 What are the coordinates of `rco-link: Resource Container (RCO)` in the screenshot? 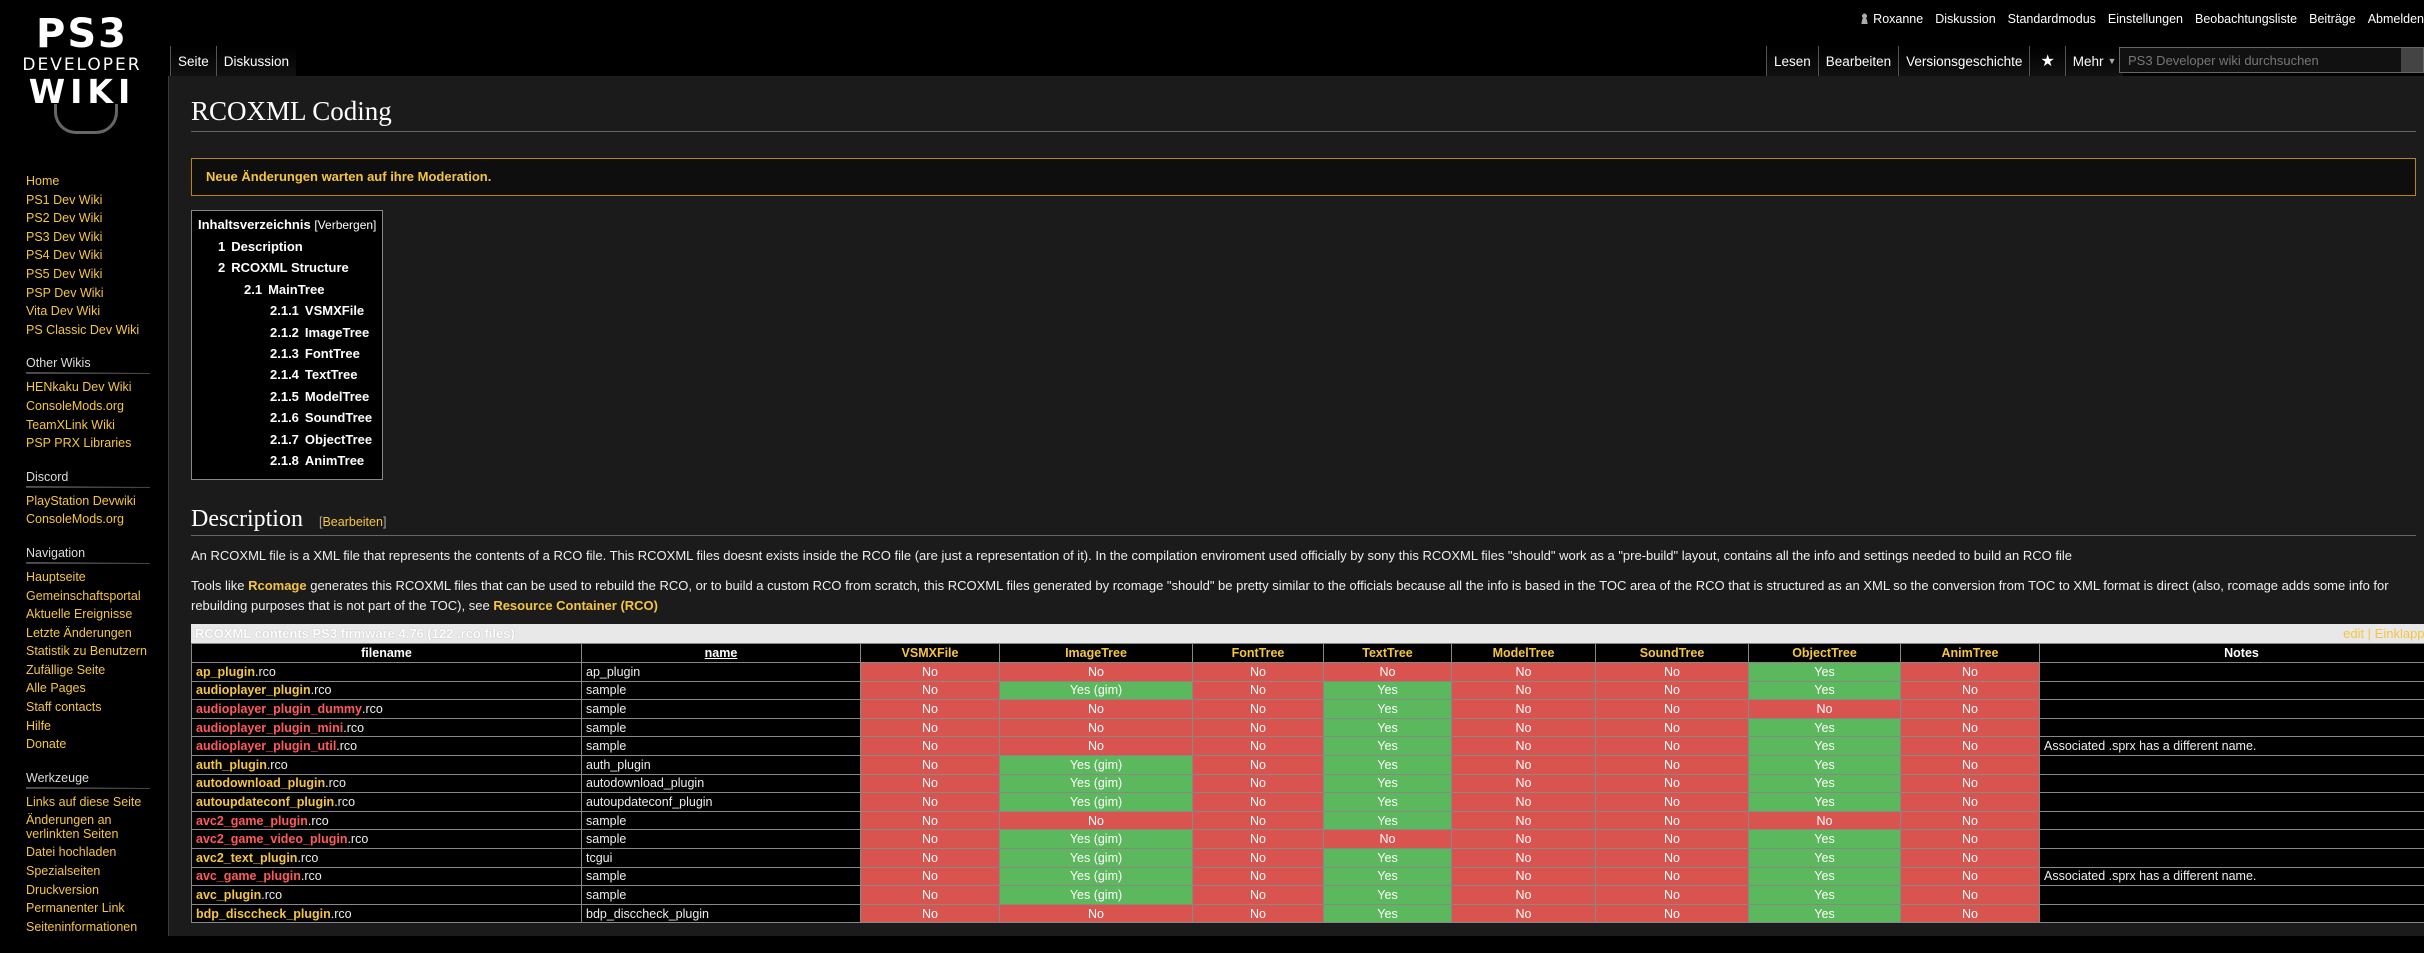 It's located at (575, 605).